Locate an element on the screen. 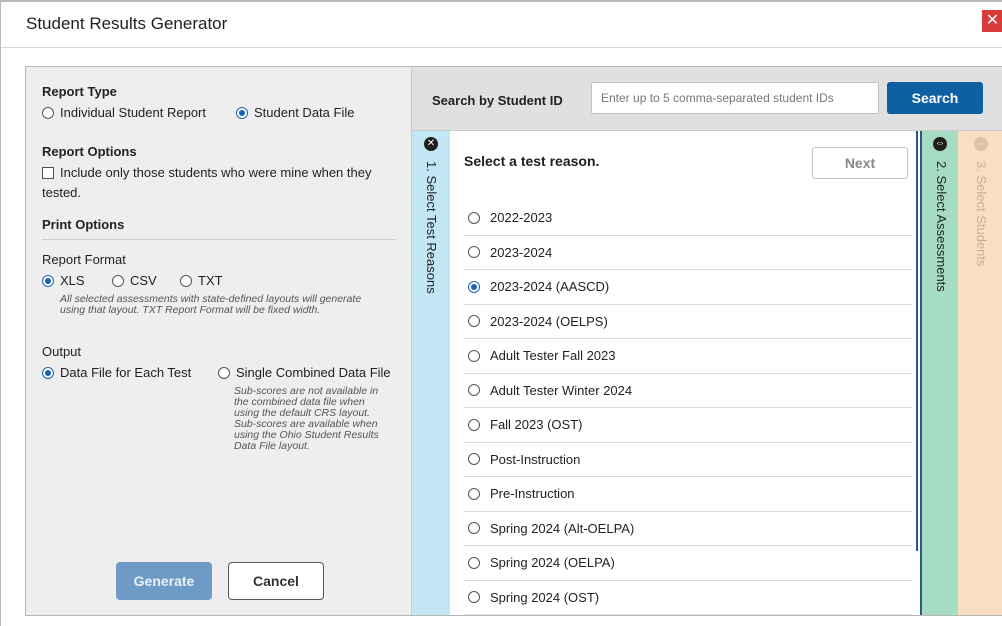  list-item-label: Spring 2024 (Alt-OELPA) is located at coordinates (562, 528).